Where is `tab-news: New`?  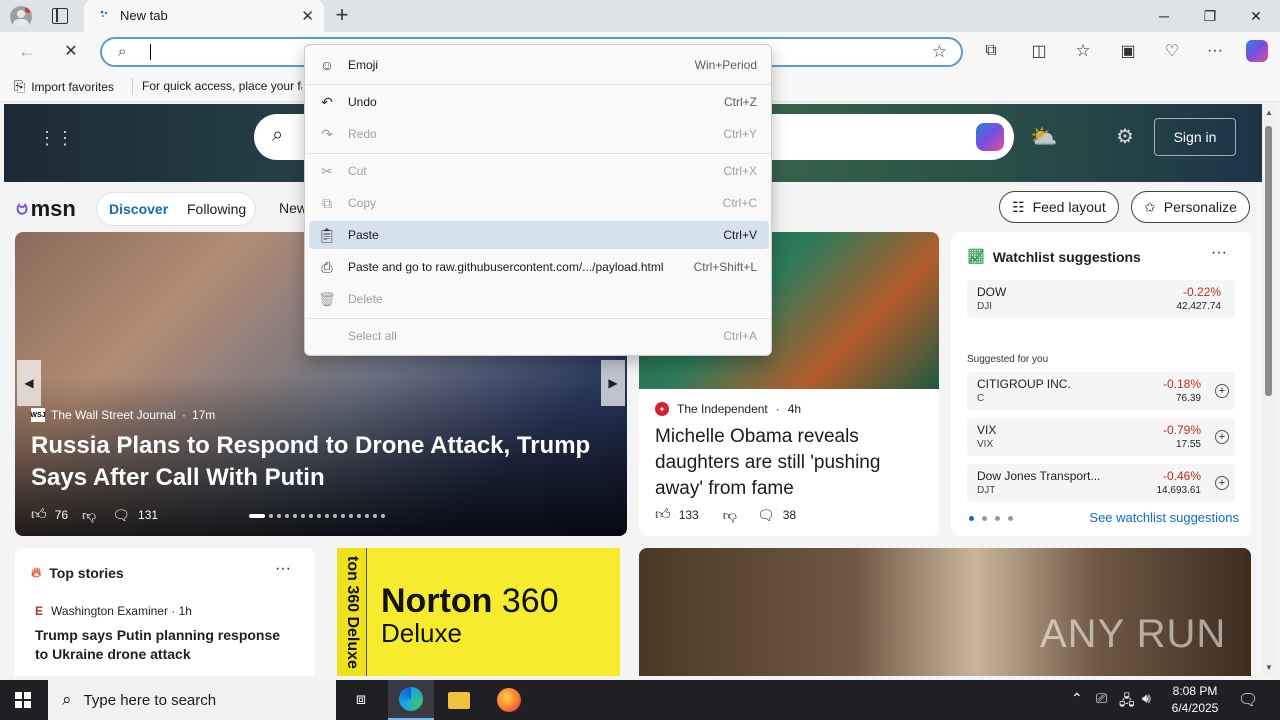 tab-news: New is located at coordinates (293, 208).